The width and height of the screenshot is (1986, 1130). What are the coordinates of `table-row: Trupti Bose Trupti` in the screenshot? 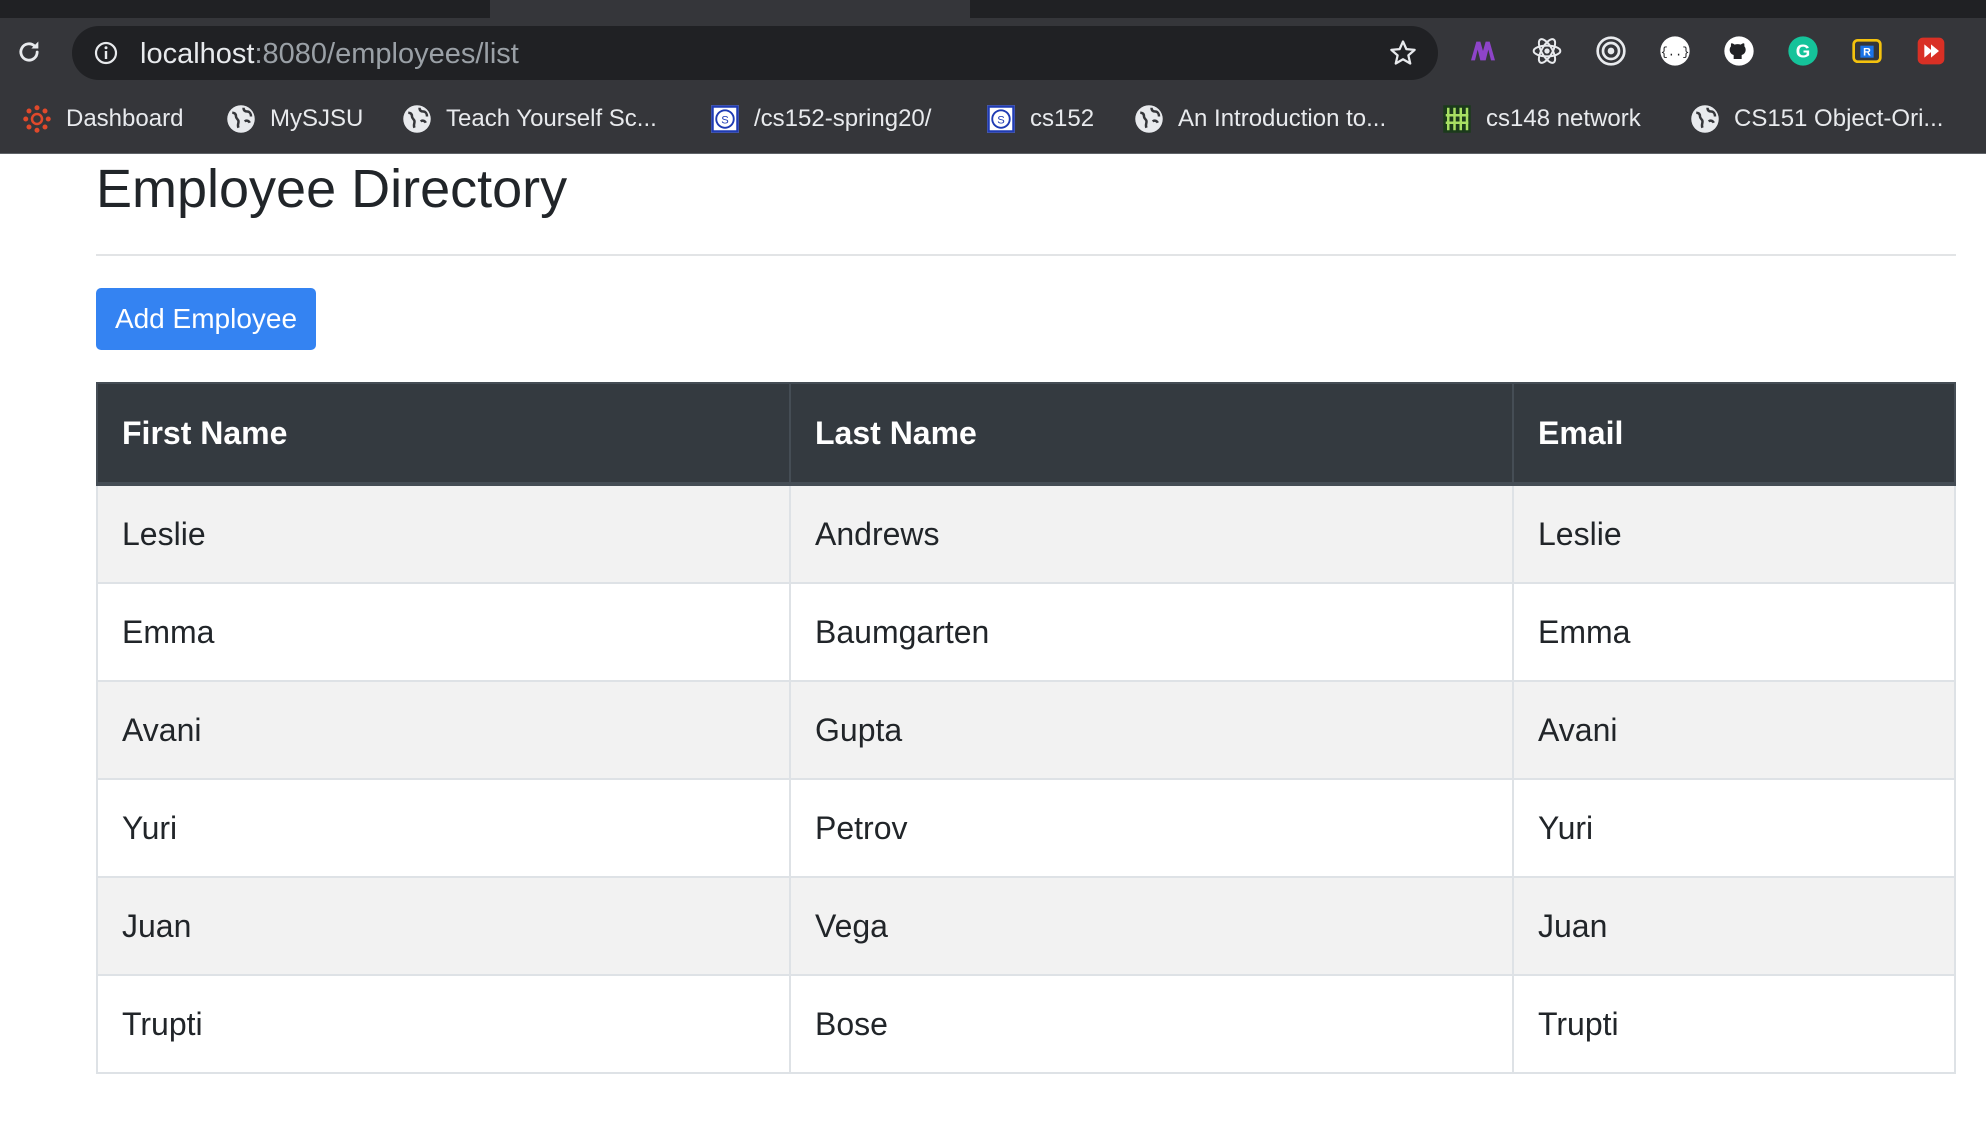 It's located at (1026, 1024).